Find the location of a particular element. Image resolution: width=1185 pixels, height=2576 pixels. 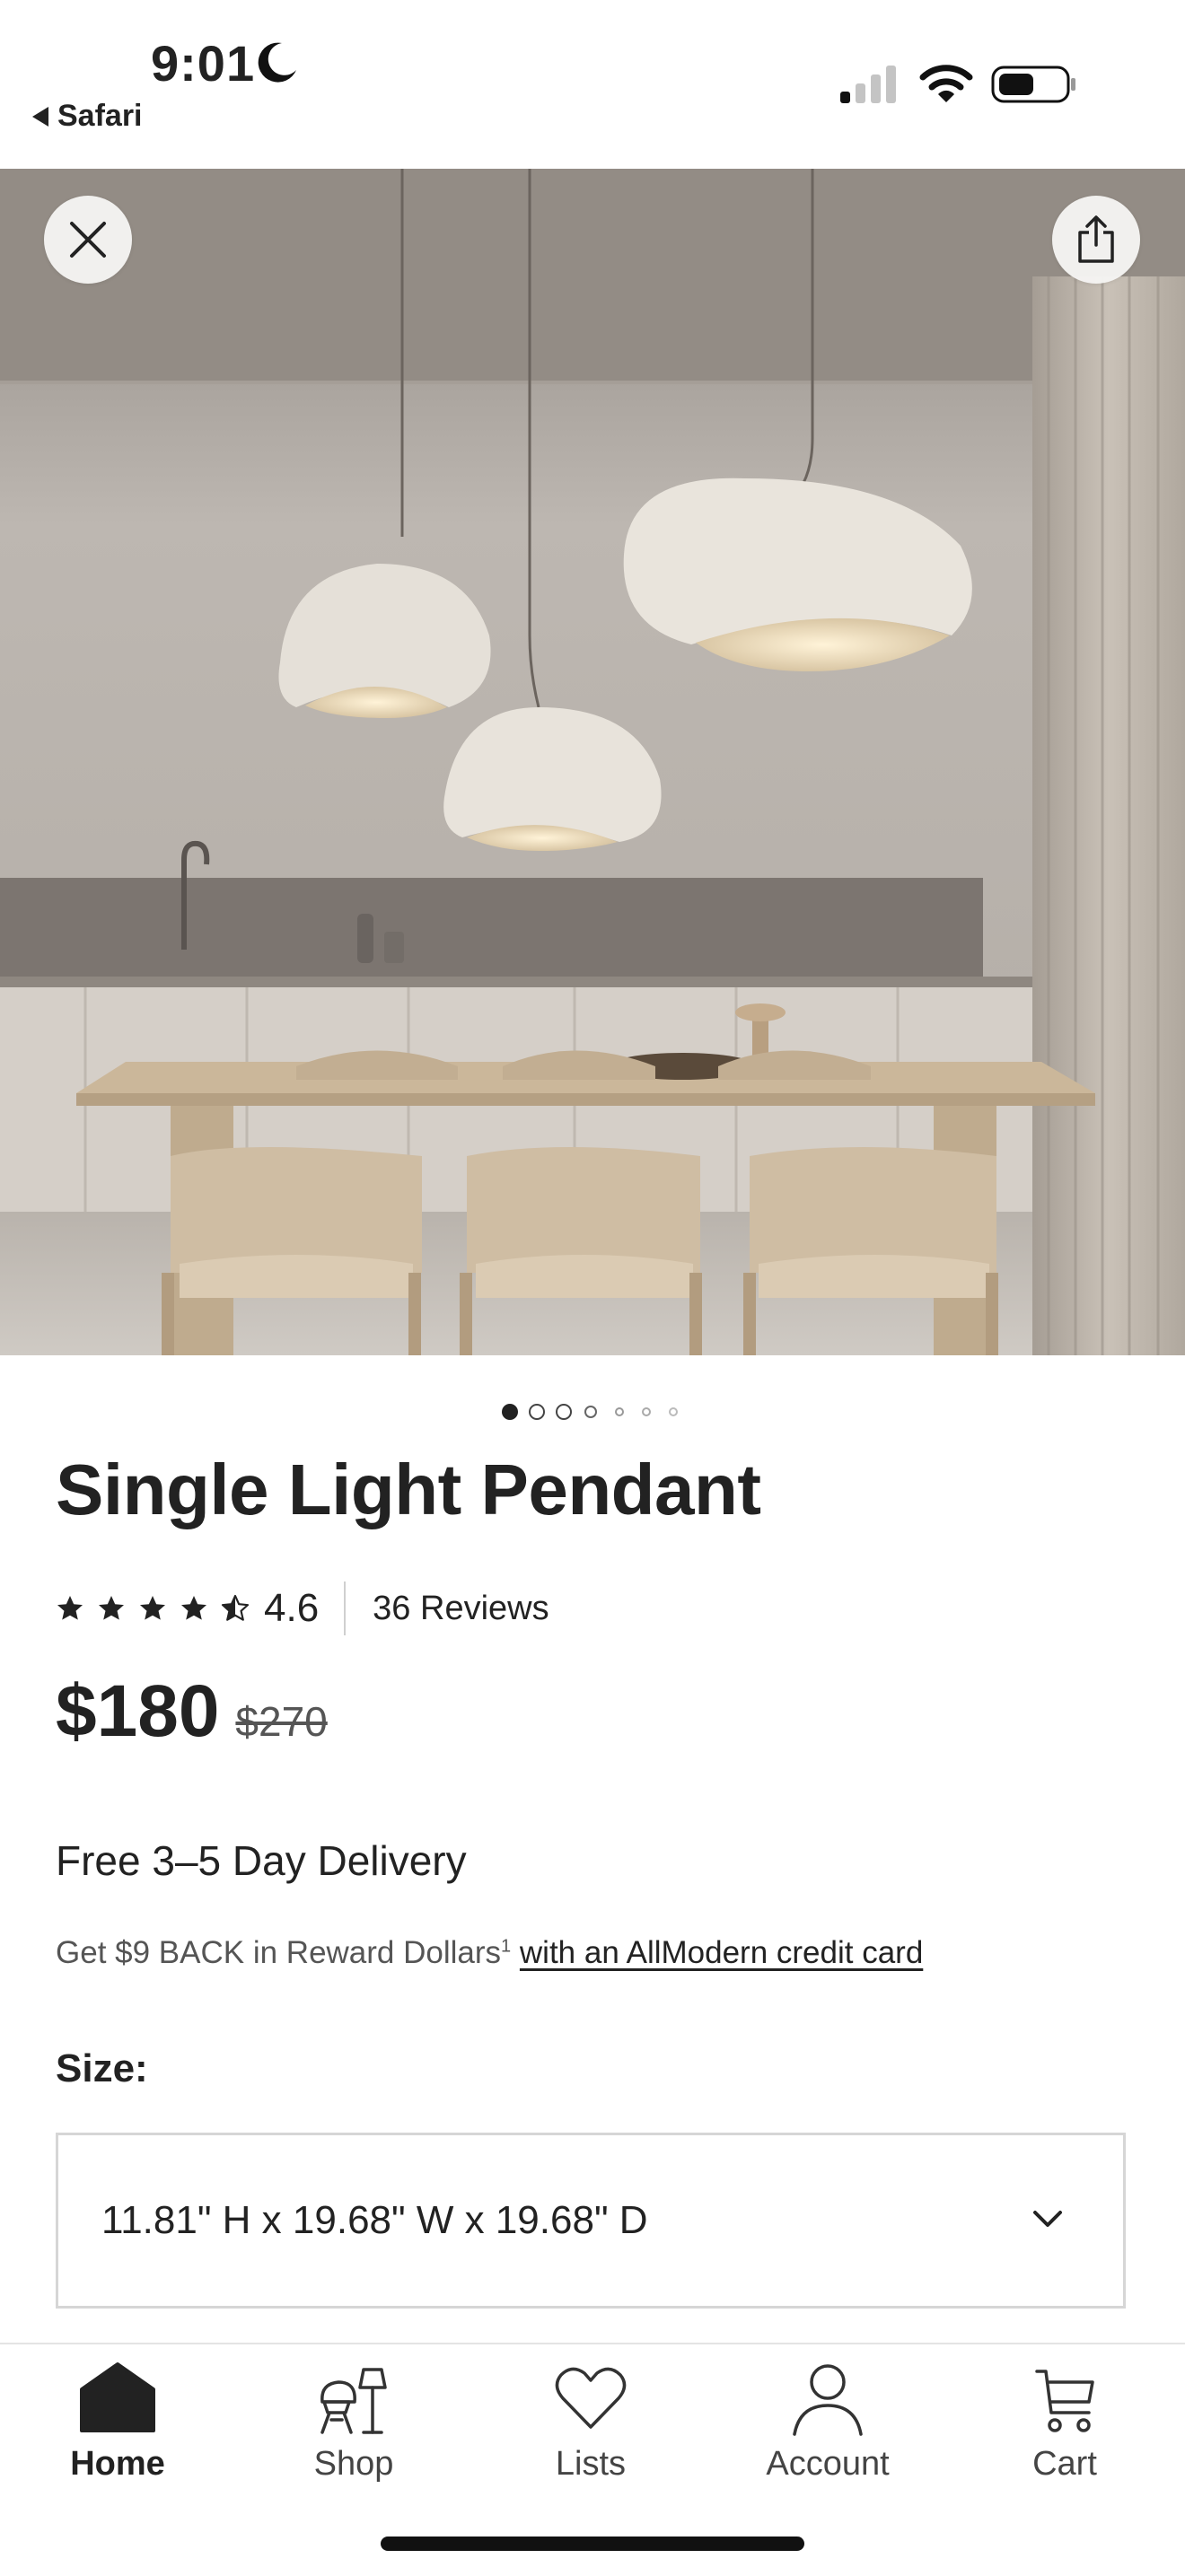

signal-icon is located at coordinates (868, 84).